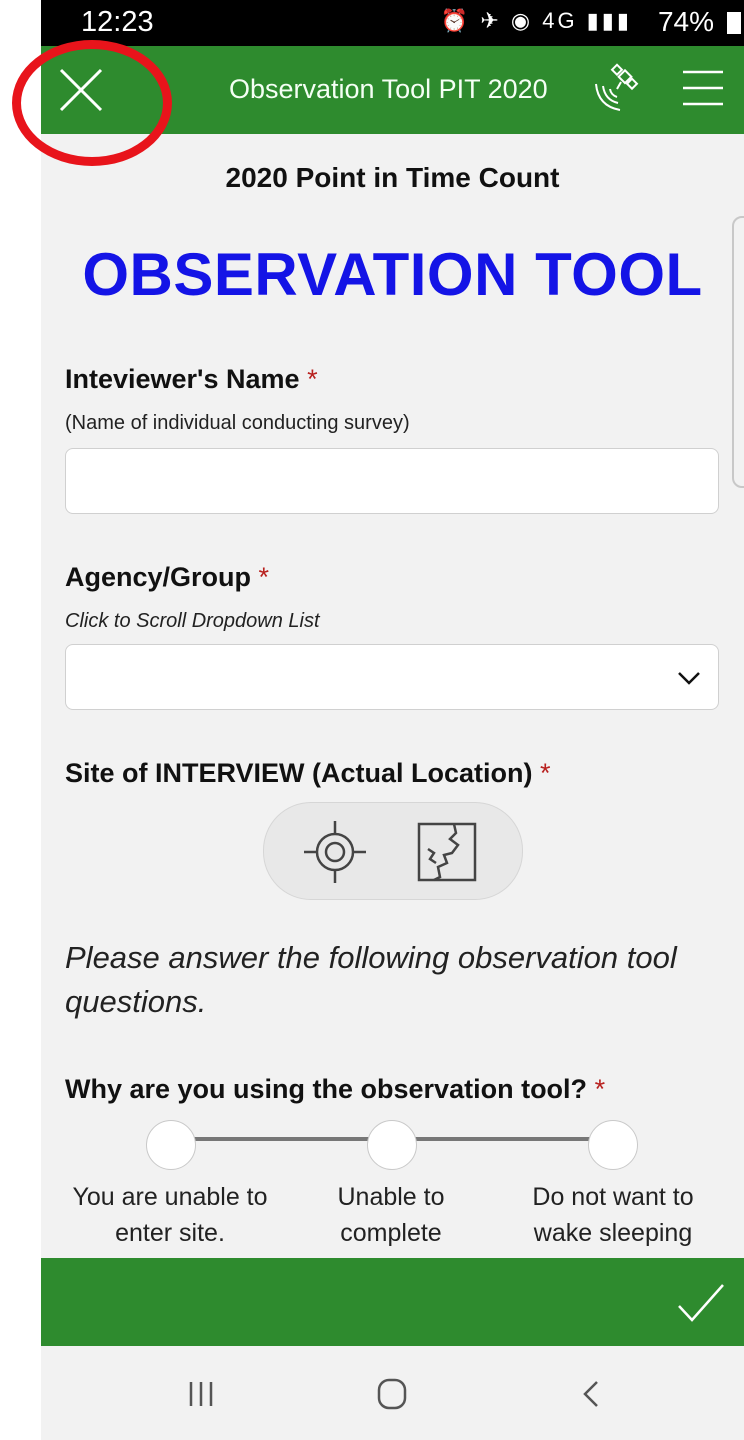  I want to click on agency-group-label: Agency/Group *, so click(167, 577).